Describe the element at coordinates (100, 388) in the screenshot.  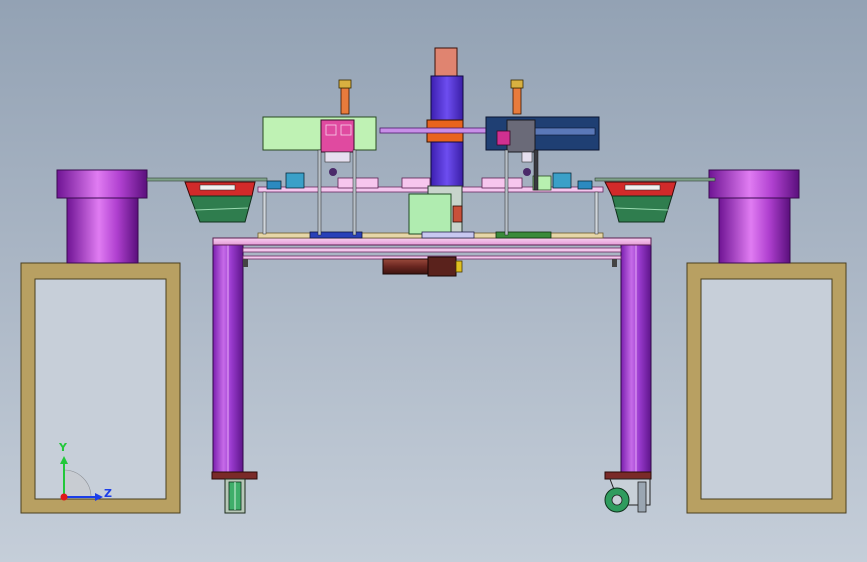
I see `left-base-frame` at that location.